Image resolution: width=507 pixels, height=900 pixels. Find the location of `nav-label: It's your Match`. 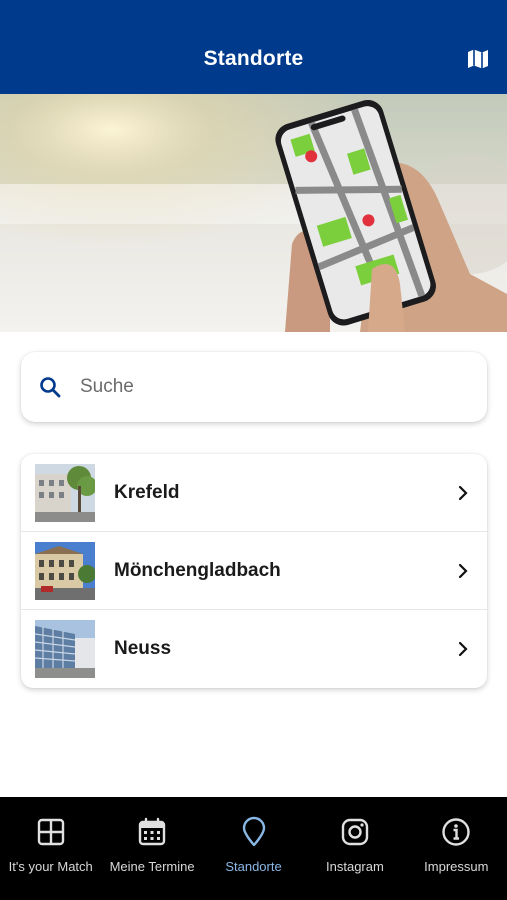

nav-label: It's your Match is located at coordinates (50, 866).